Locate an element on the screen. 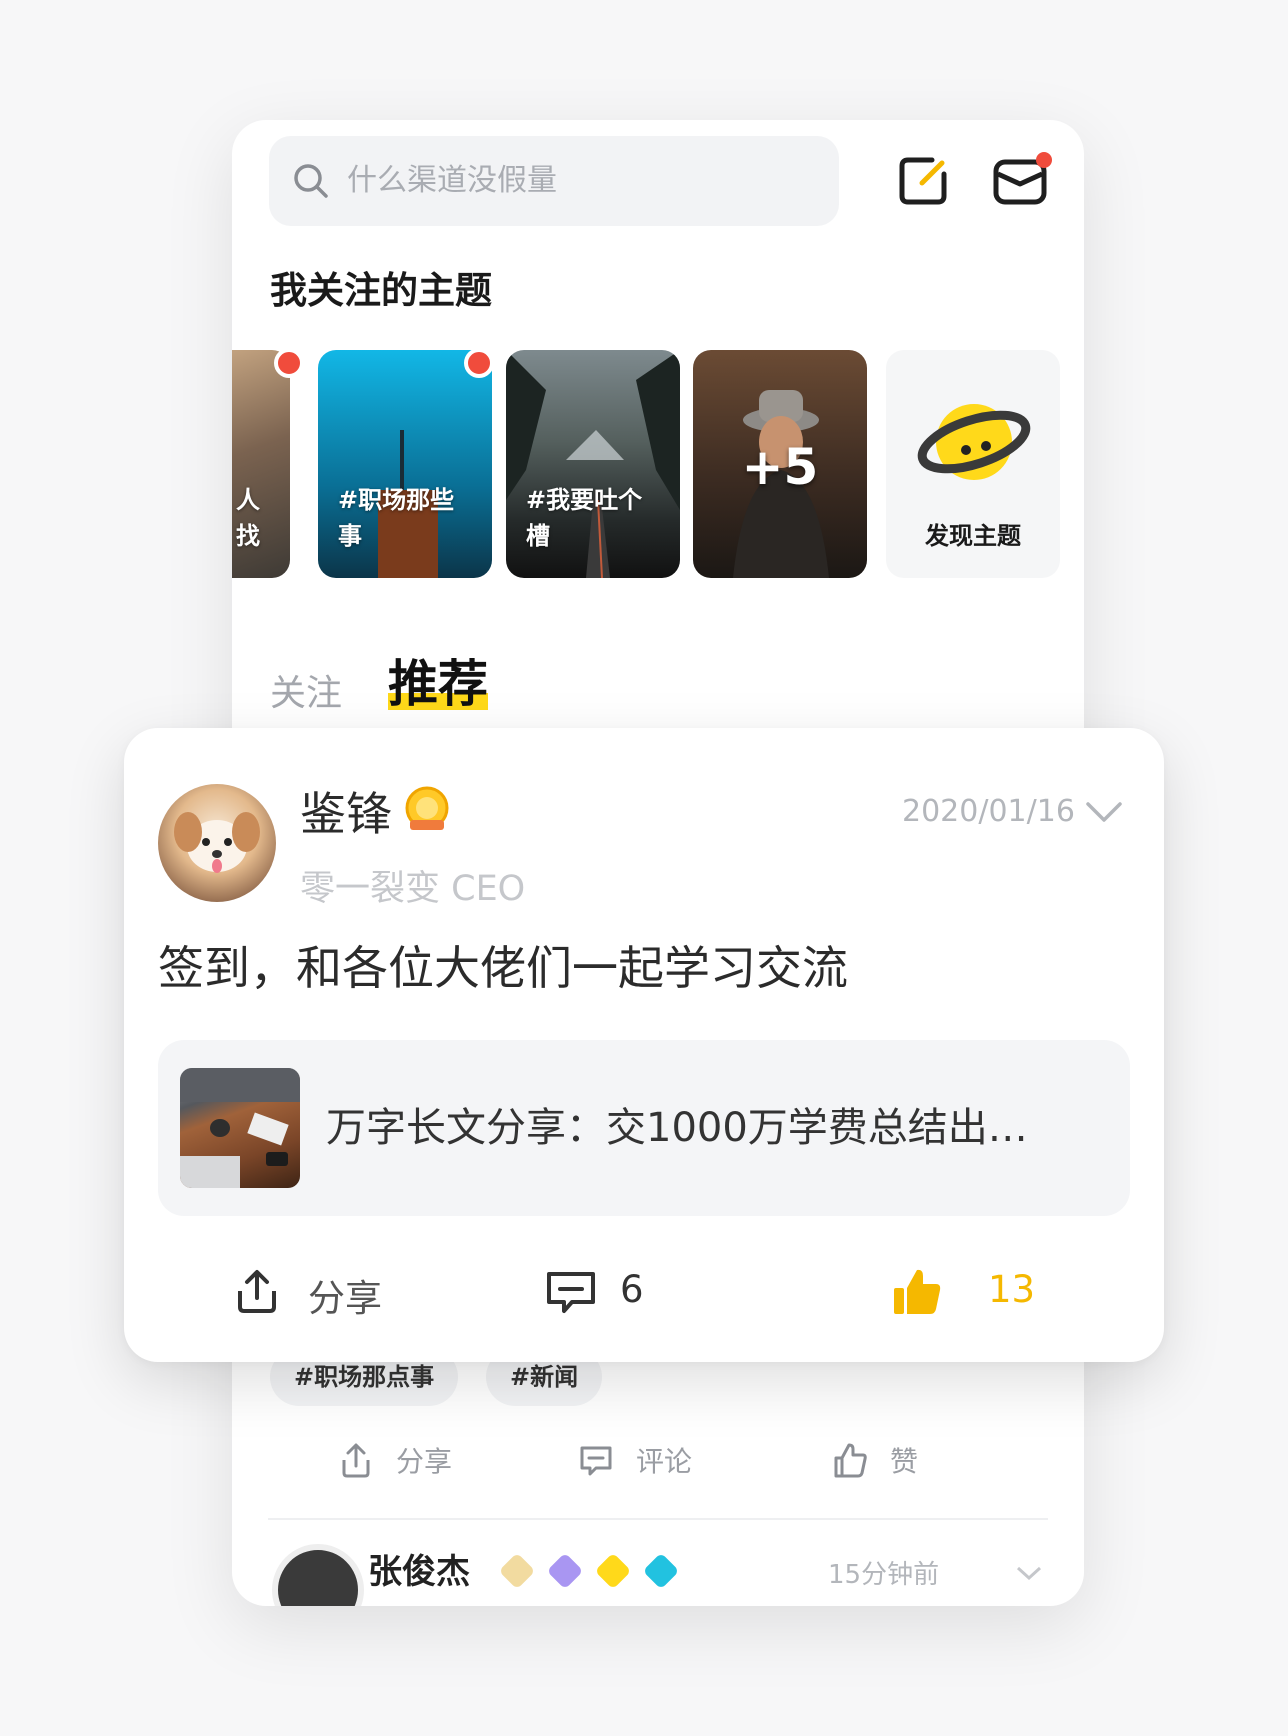 This screenshot has width=1288, height=1736. next-post-author: 张俊杰 is located at coordinates (419, 1572).